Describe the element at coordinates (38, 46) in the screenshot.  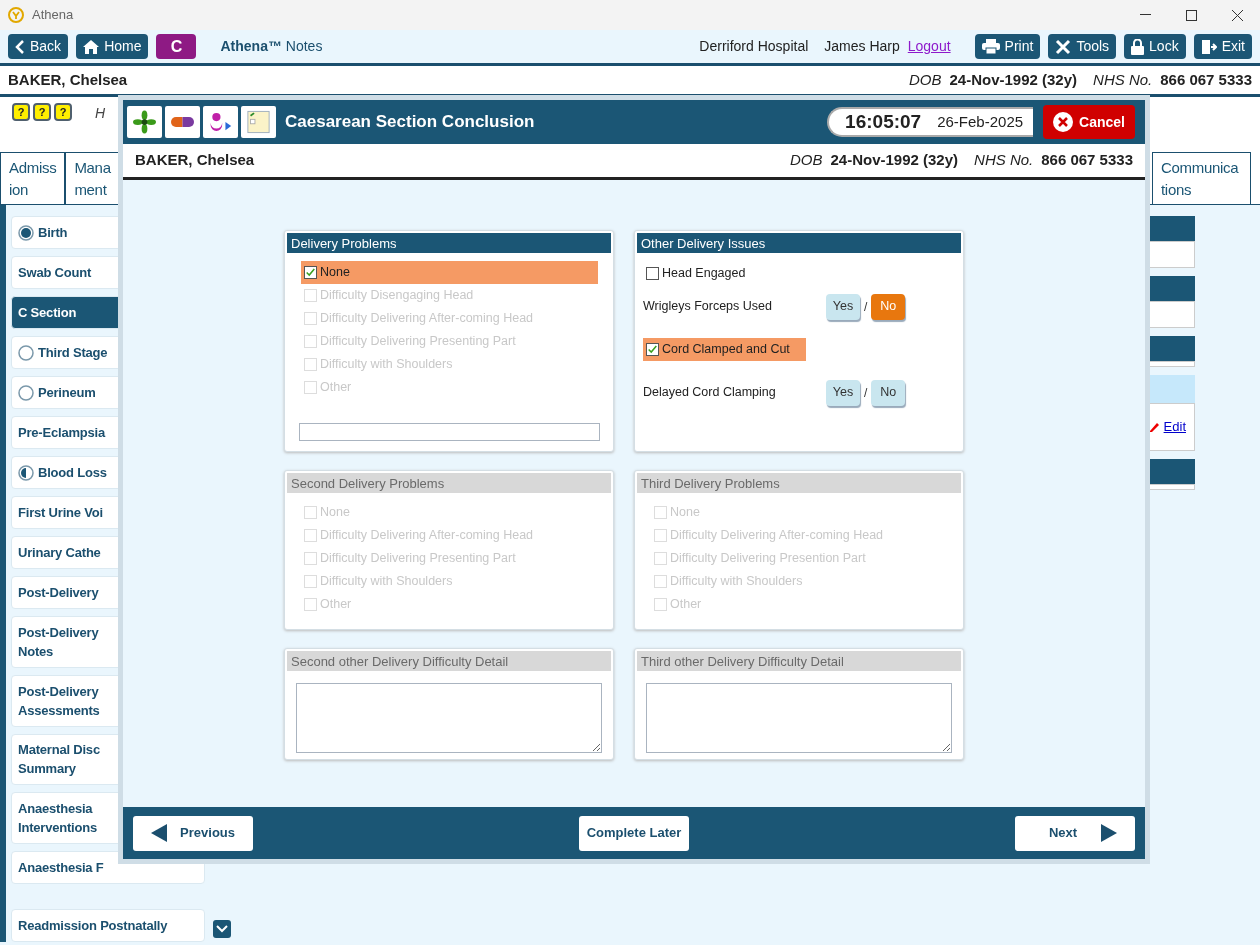
I see `back-button: Back` at that location.